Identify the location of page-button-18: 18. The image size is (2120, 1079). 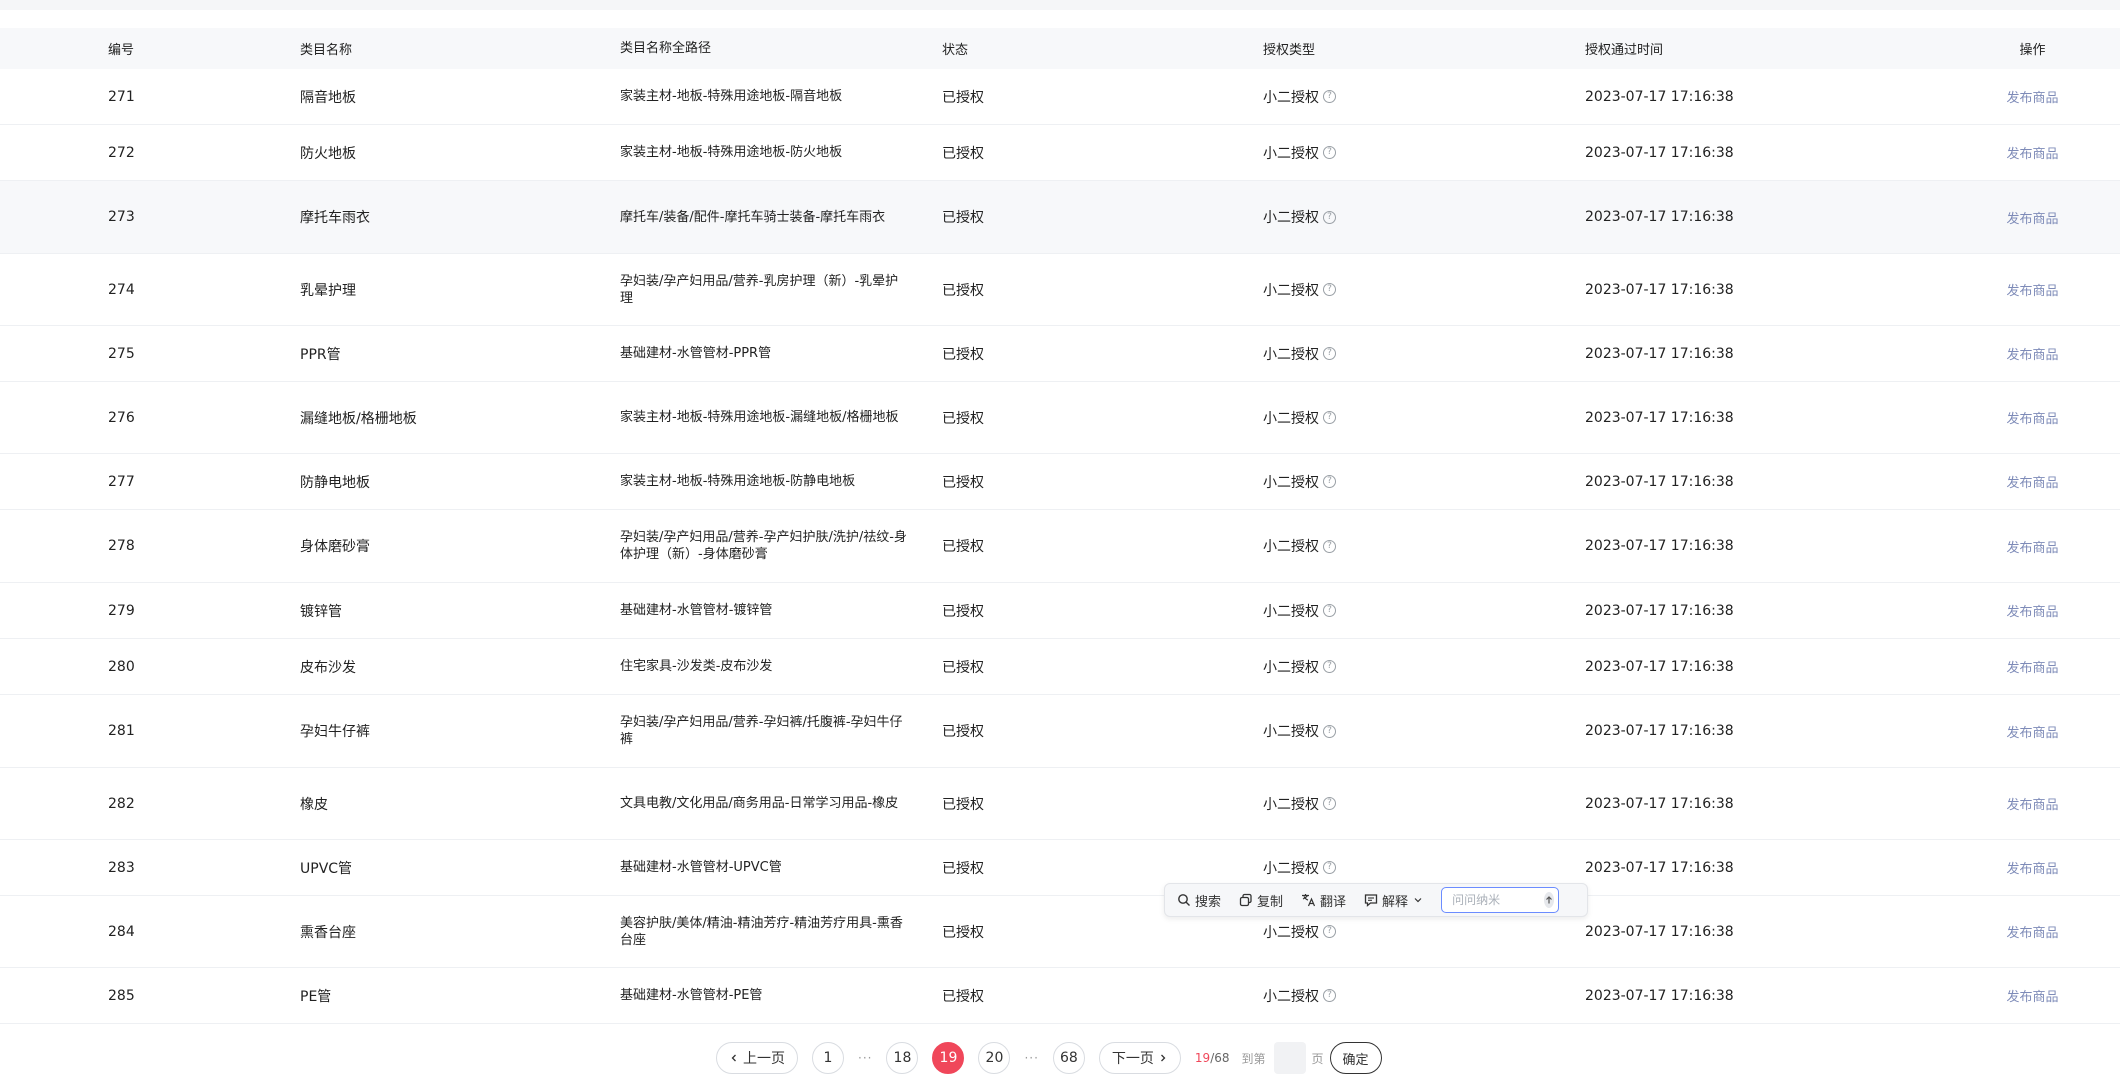
(902, 1058).